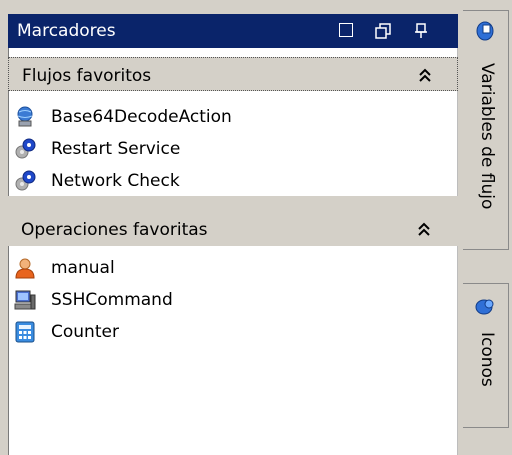 The height and width of the screenshot is (455, 512). What do you see at coordinates (233, 31) in the screenshot?
I see `panel-titlebar: Marcadores` at bounding box center [233, 31].